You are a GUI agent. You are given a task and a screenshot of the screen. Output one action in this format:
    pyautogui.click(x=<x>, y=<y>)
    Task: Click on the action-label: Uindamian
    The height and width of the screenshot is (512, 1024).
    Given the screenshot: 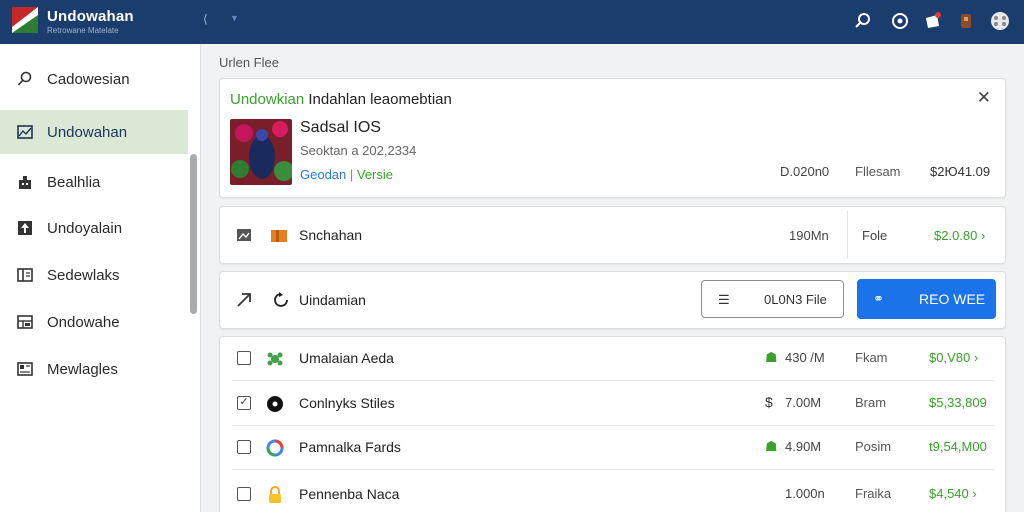 What is the action you would take?
    pyautogui.click(x=332, y=300)
    